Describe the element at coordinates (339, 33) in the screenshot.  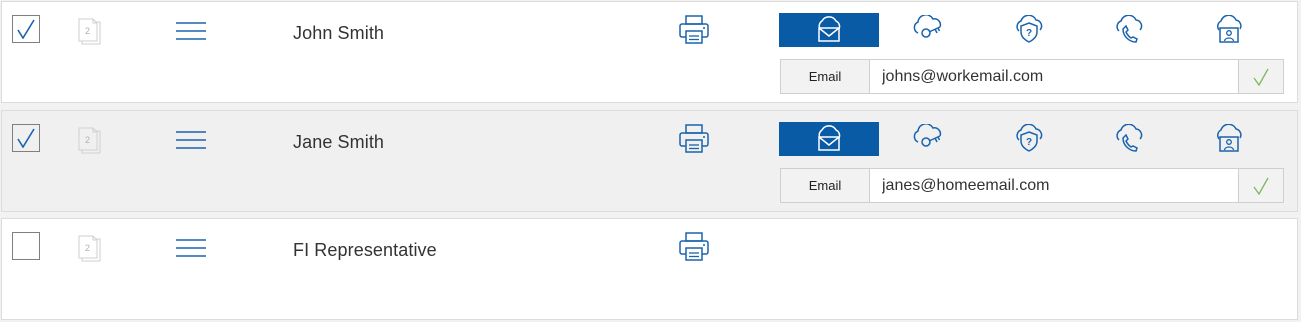
I see `recipient-name: John Smith` at that location.